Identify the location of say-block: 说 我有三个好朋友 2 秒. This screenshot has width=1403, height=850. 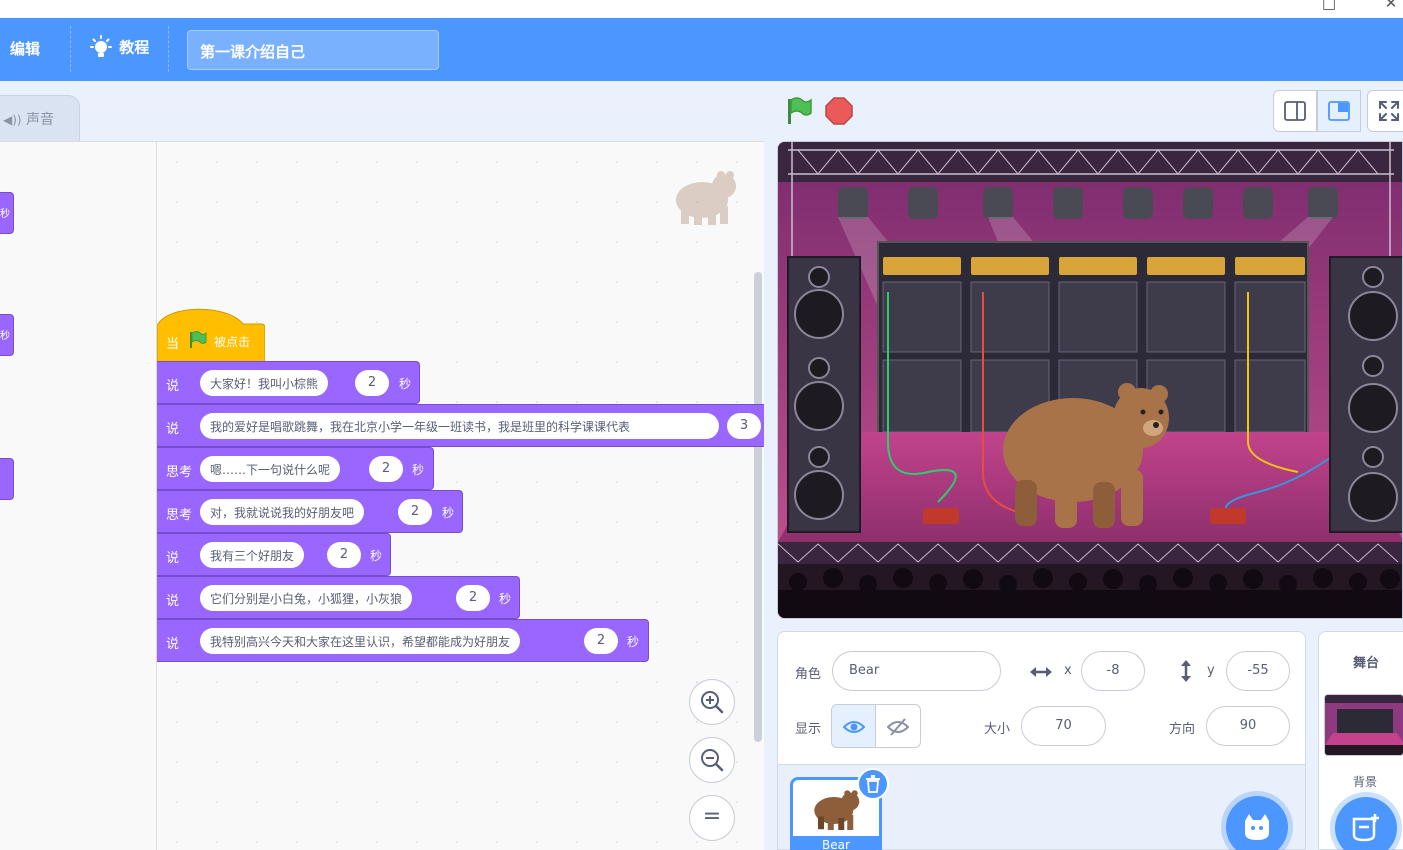
(274, 554).